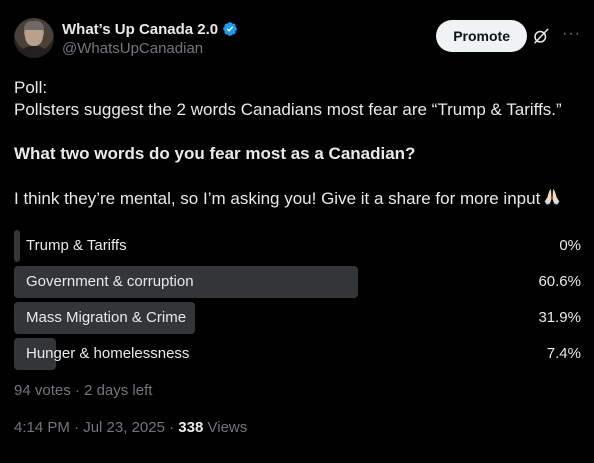 The image size is (594, 463). I want to click on avatar-body, so click(34, 52).